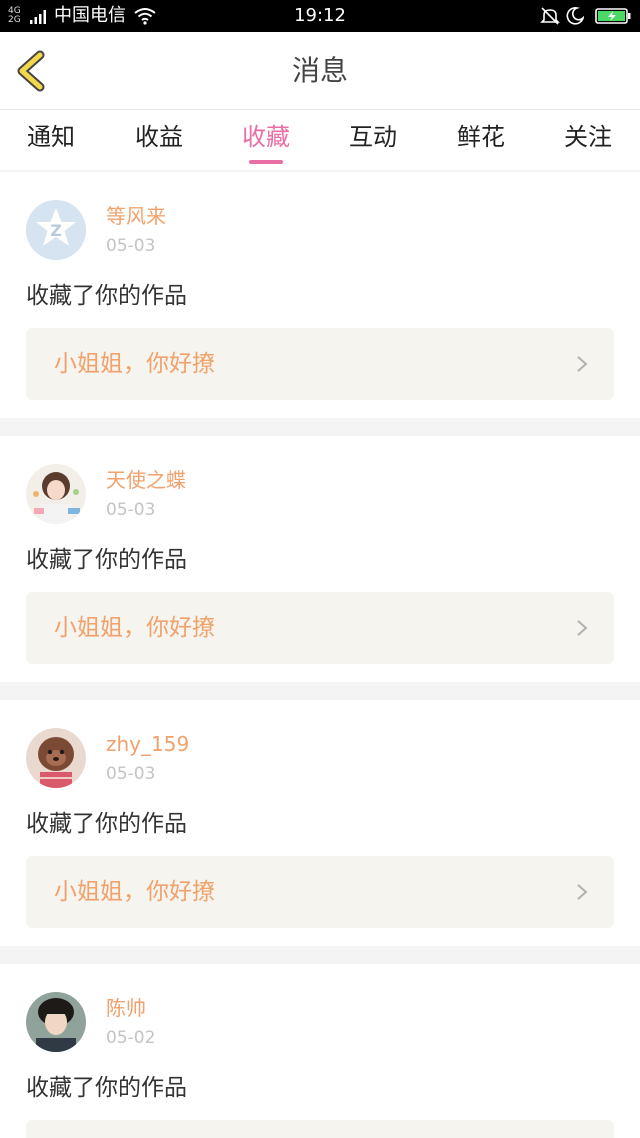 The width and height of the screenshot is (640, 1138). I want to click on svg-text: Z, so click(56, 230).